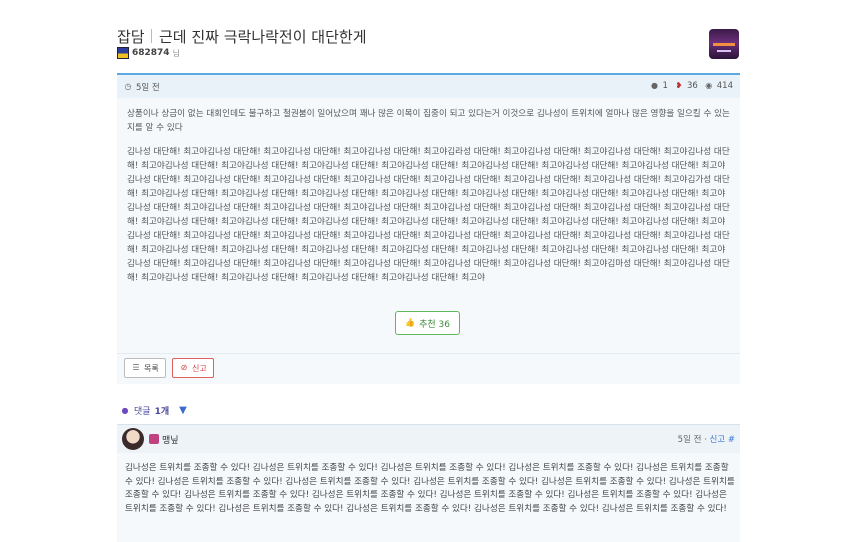  What do you see at coordinates (125, 410) in the screenshot?
I see `comment-bubble-icon: ●` at bounding box center [125, 410].